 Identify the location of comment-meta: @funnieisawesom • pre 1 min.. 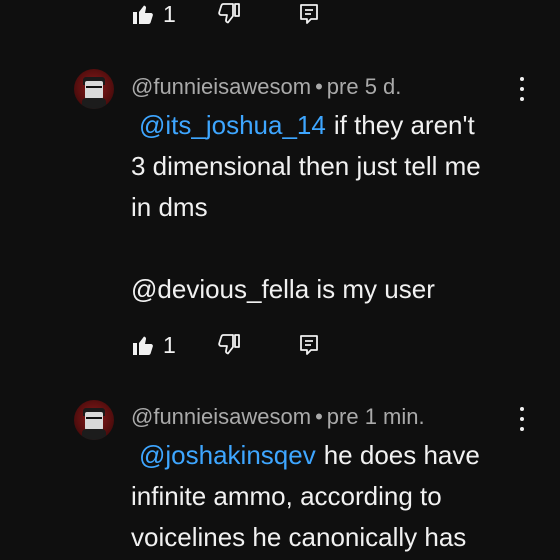
(278, 417).